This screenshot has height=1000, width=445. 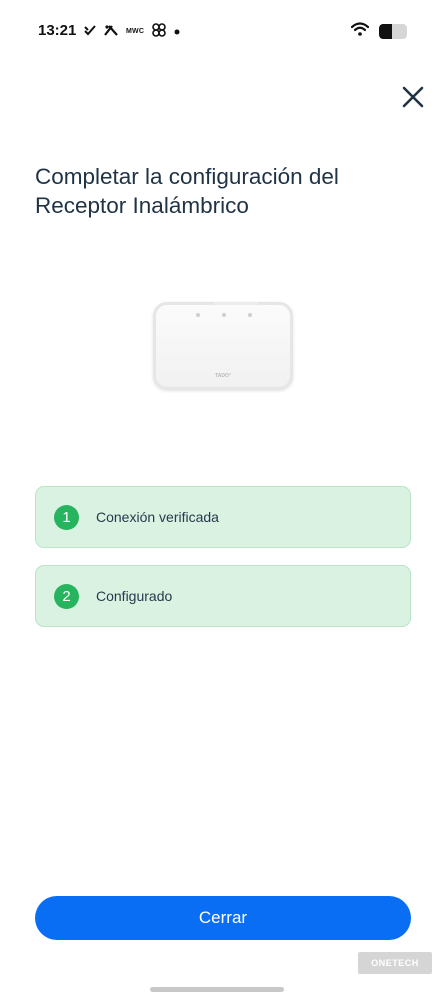 What do you see at coordinates (223, 517) in the screenshot?
I see `step-connection-verified: 1 Conexión verificada` at bounding box center [223, 517].